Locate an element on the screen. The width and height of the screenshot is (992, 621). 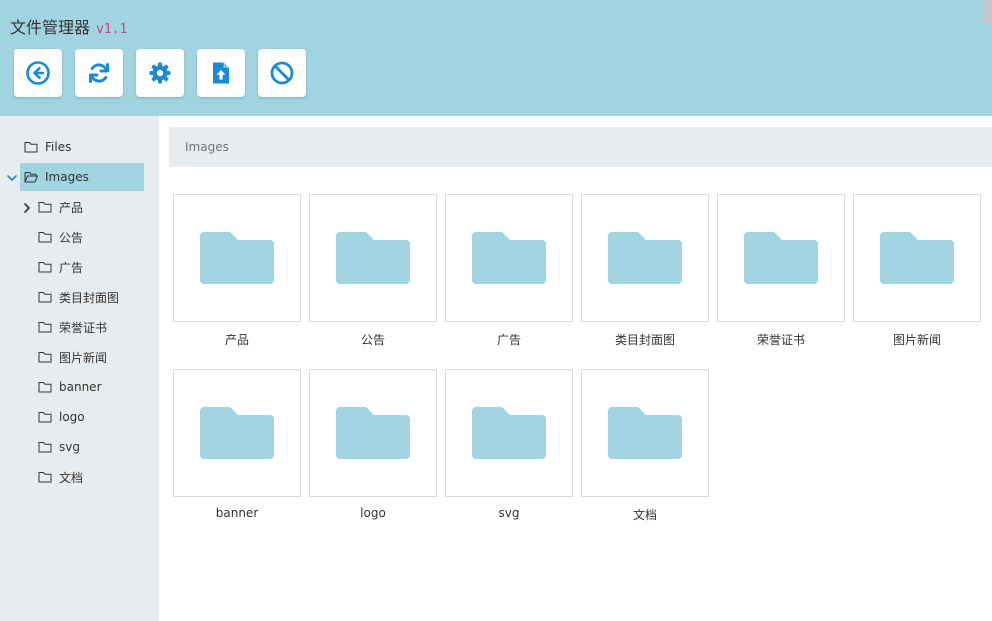
settings-button is located at coordinates (160, 73).